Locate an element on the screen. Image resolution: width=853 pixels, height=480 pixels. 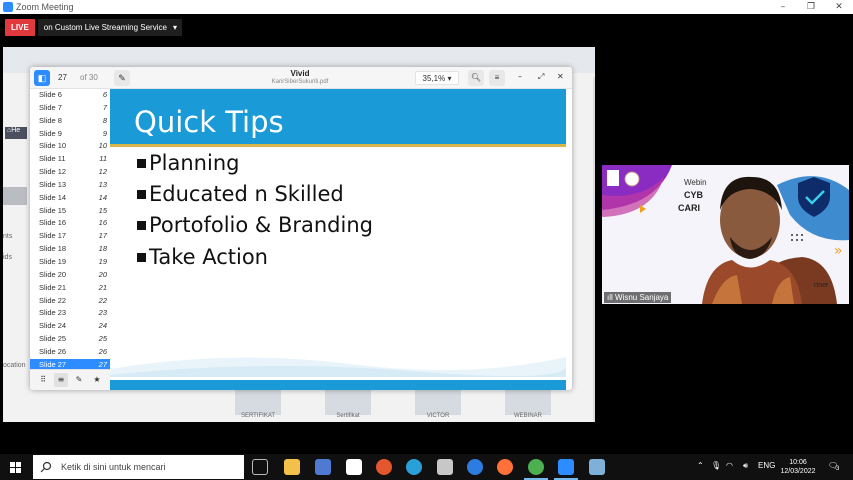
slide-item-number: 11 is located at coordinates (103, 159).